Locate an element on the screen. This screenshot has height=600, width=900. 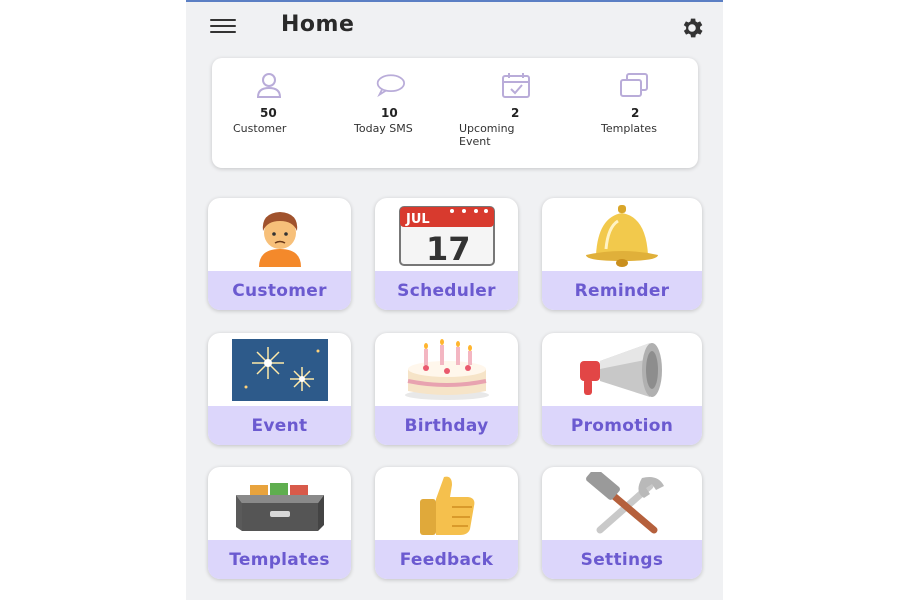
stat-value: 10 is located at coordinates (389, 113).